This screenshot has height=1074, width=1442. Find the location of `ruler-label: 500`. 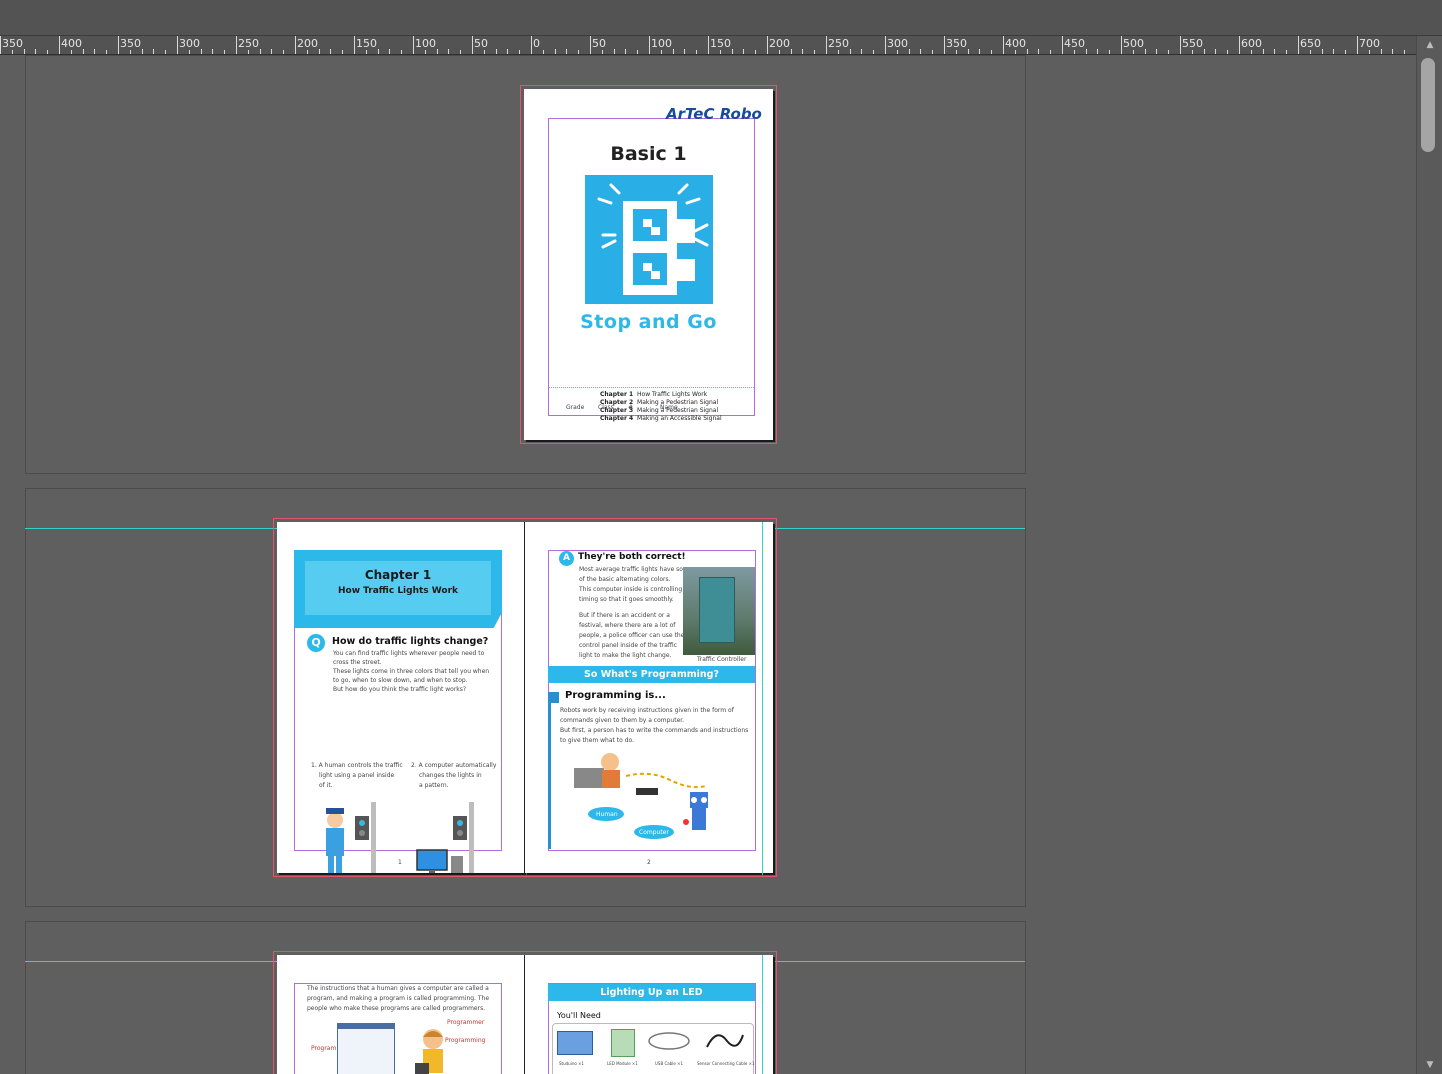

ruler-label: 500 is located at coordinates (1133, 43).